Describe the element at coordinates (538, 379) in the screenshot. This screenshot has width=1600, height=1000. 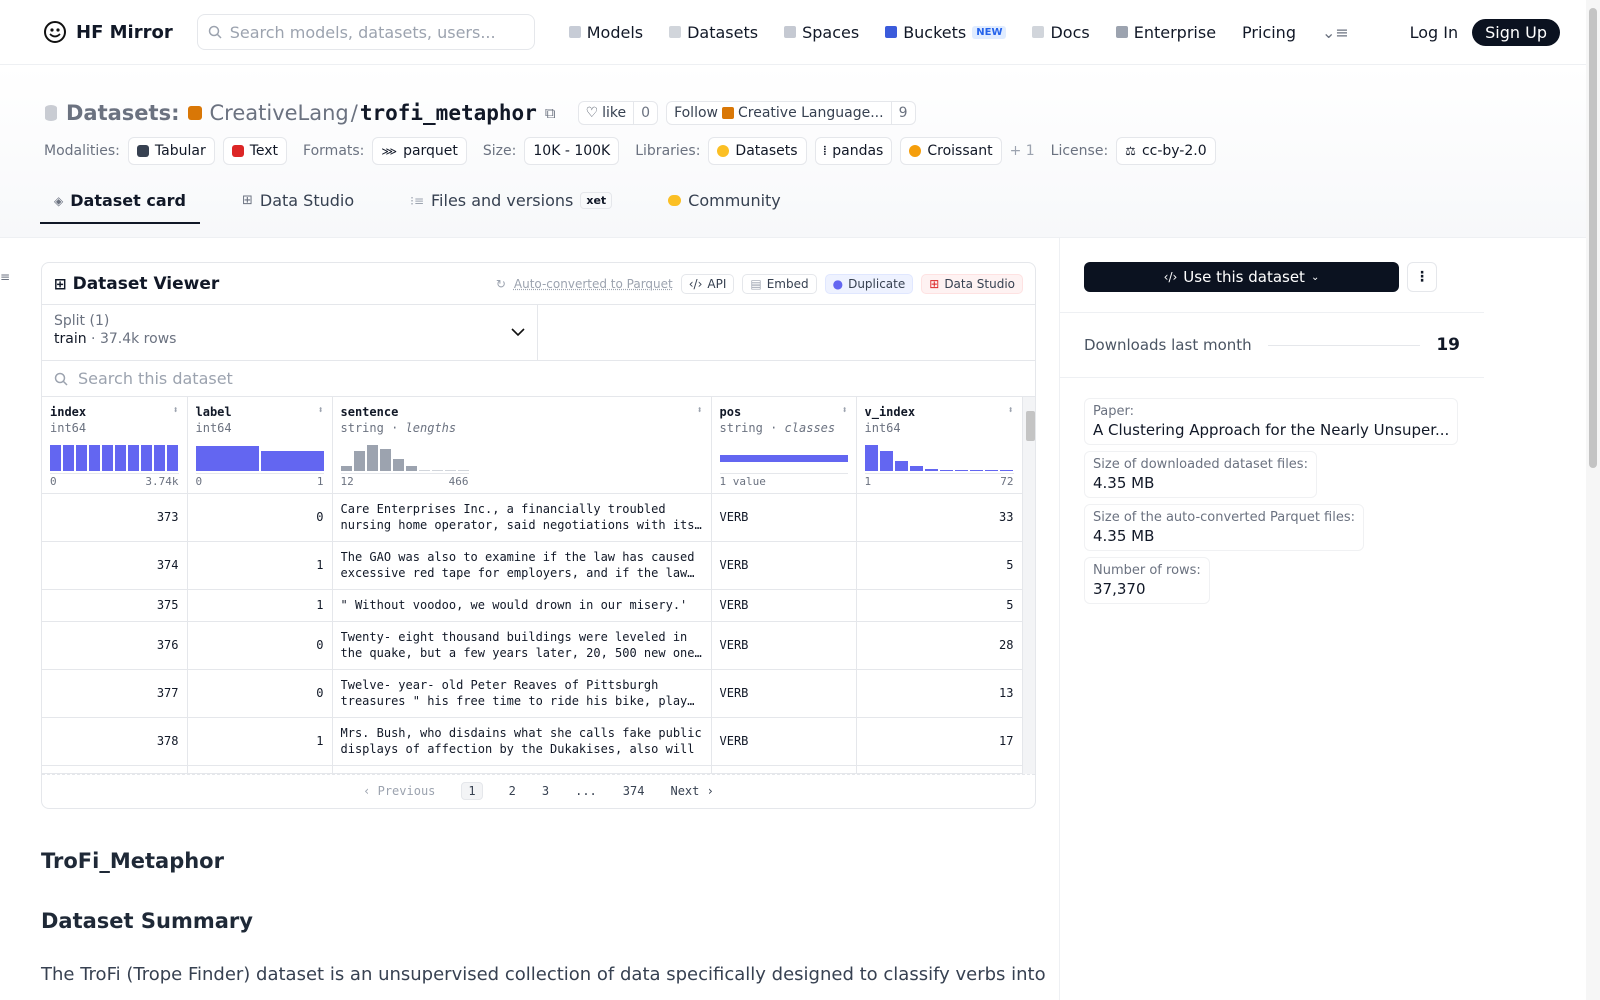
I see `dataset-search-input: Search this dataset` at that location.